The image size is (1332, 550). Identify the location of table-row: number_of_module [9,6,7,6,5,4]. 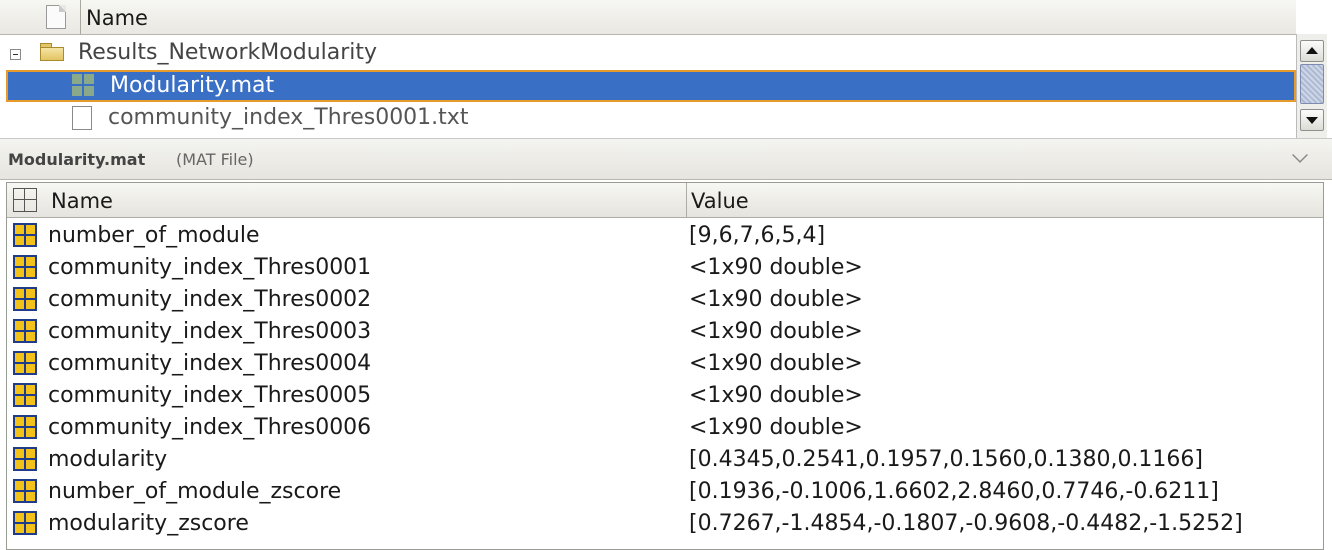
(665, 236).